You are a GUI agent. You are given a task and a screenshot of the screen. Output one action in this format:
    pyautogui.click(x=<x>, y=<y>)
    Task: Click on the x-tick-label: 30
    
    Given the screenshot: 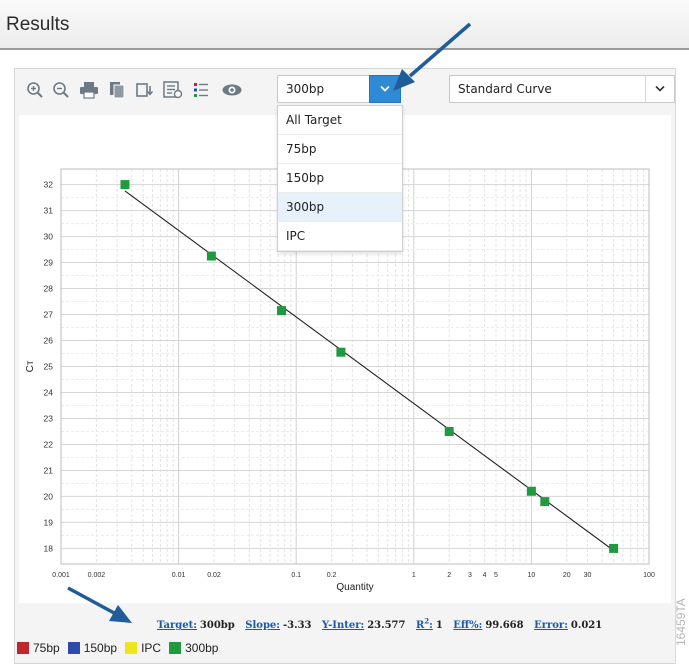 What is the action you would take?
    pyautogui.click(x=588, y=575)
    